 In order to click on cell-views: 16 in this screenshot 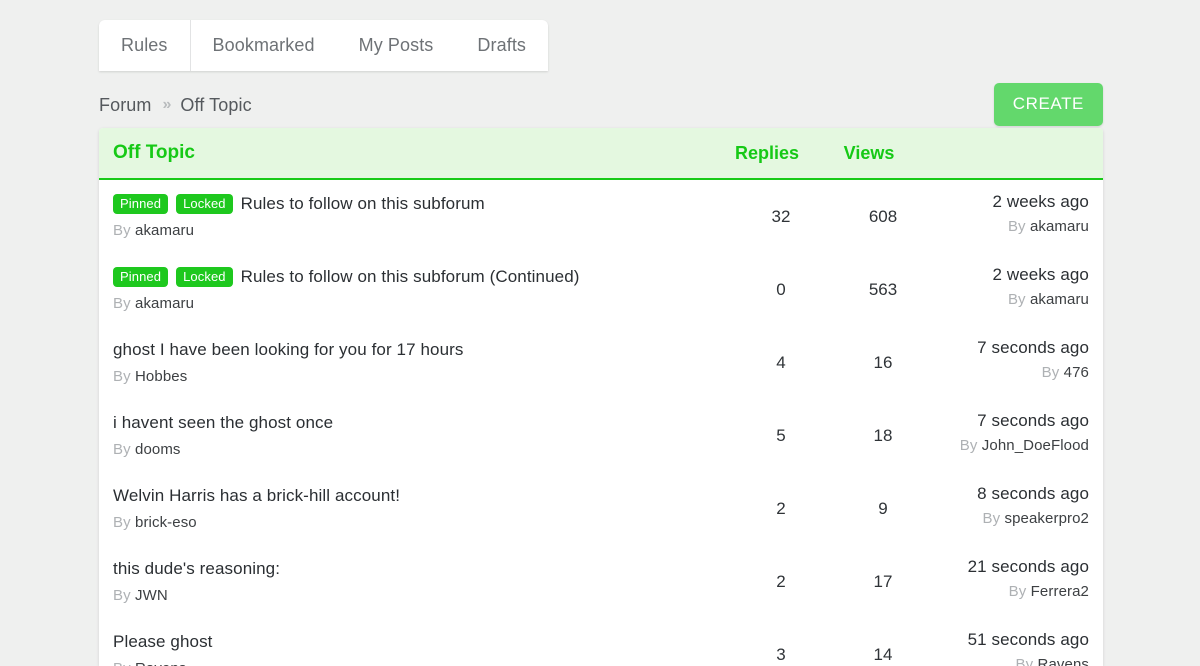, I will do `click(883, 362)`.